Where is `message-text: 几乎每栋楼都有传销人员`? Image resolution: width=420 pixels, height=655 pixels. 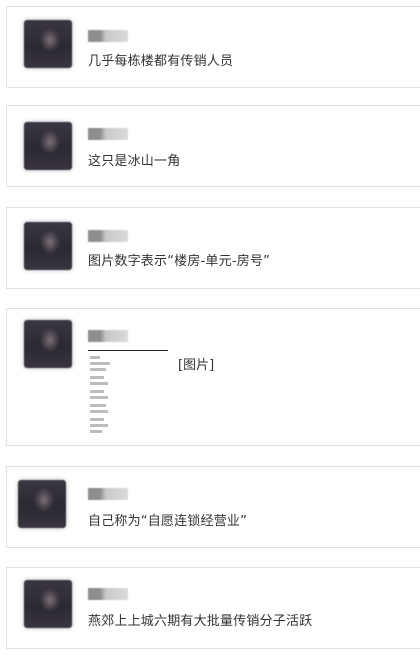
message-text: 几乎每栋楼都有传销人员 is located at coordinates (161, 61).